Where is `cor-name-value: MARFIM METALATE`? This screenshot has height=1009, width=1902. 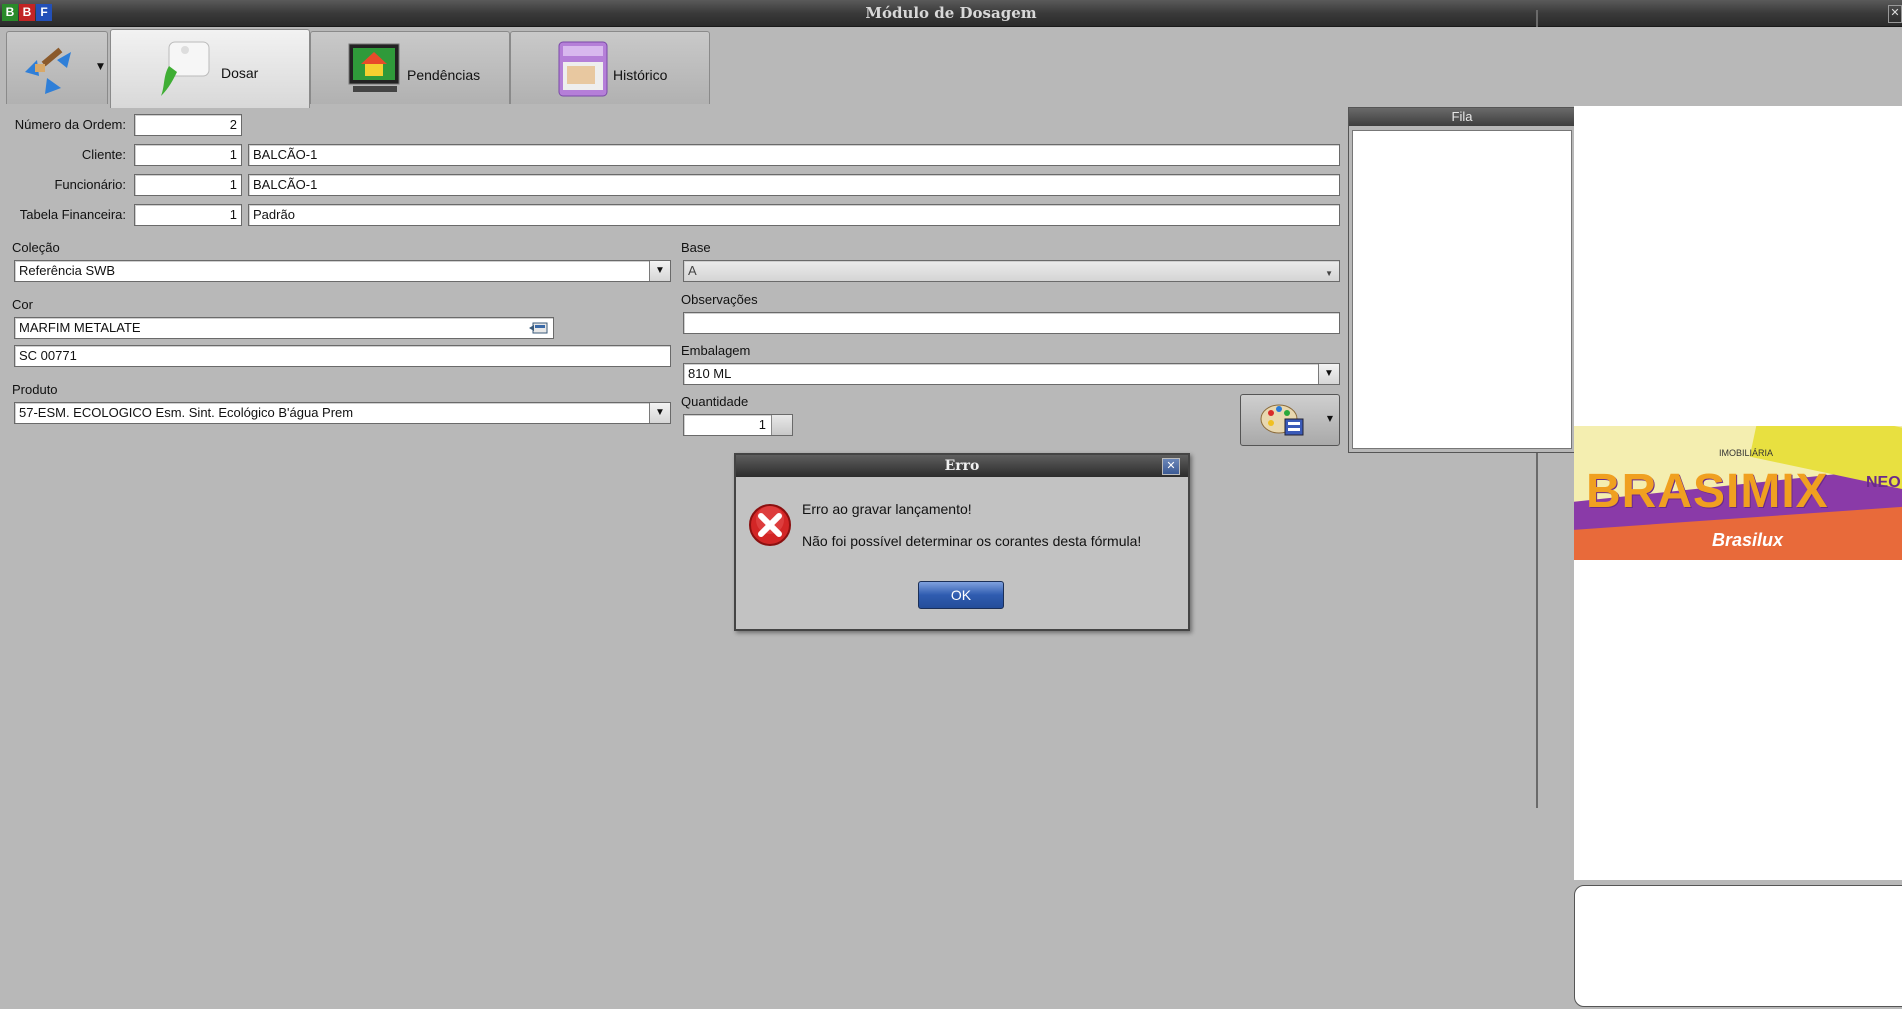 cor-name-value: MARFIM METALATE is located at coordinates (80, 327).